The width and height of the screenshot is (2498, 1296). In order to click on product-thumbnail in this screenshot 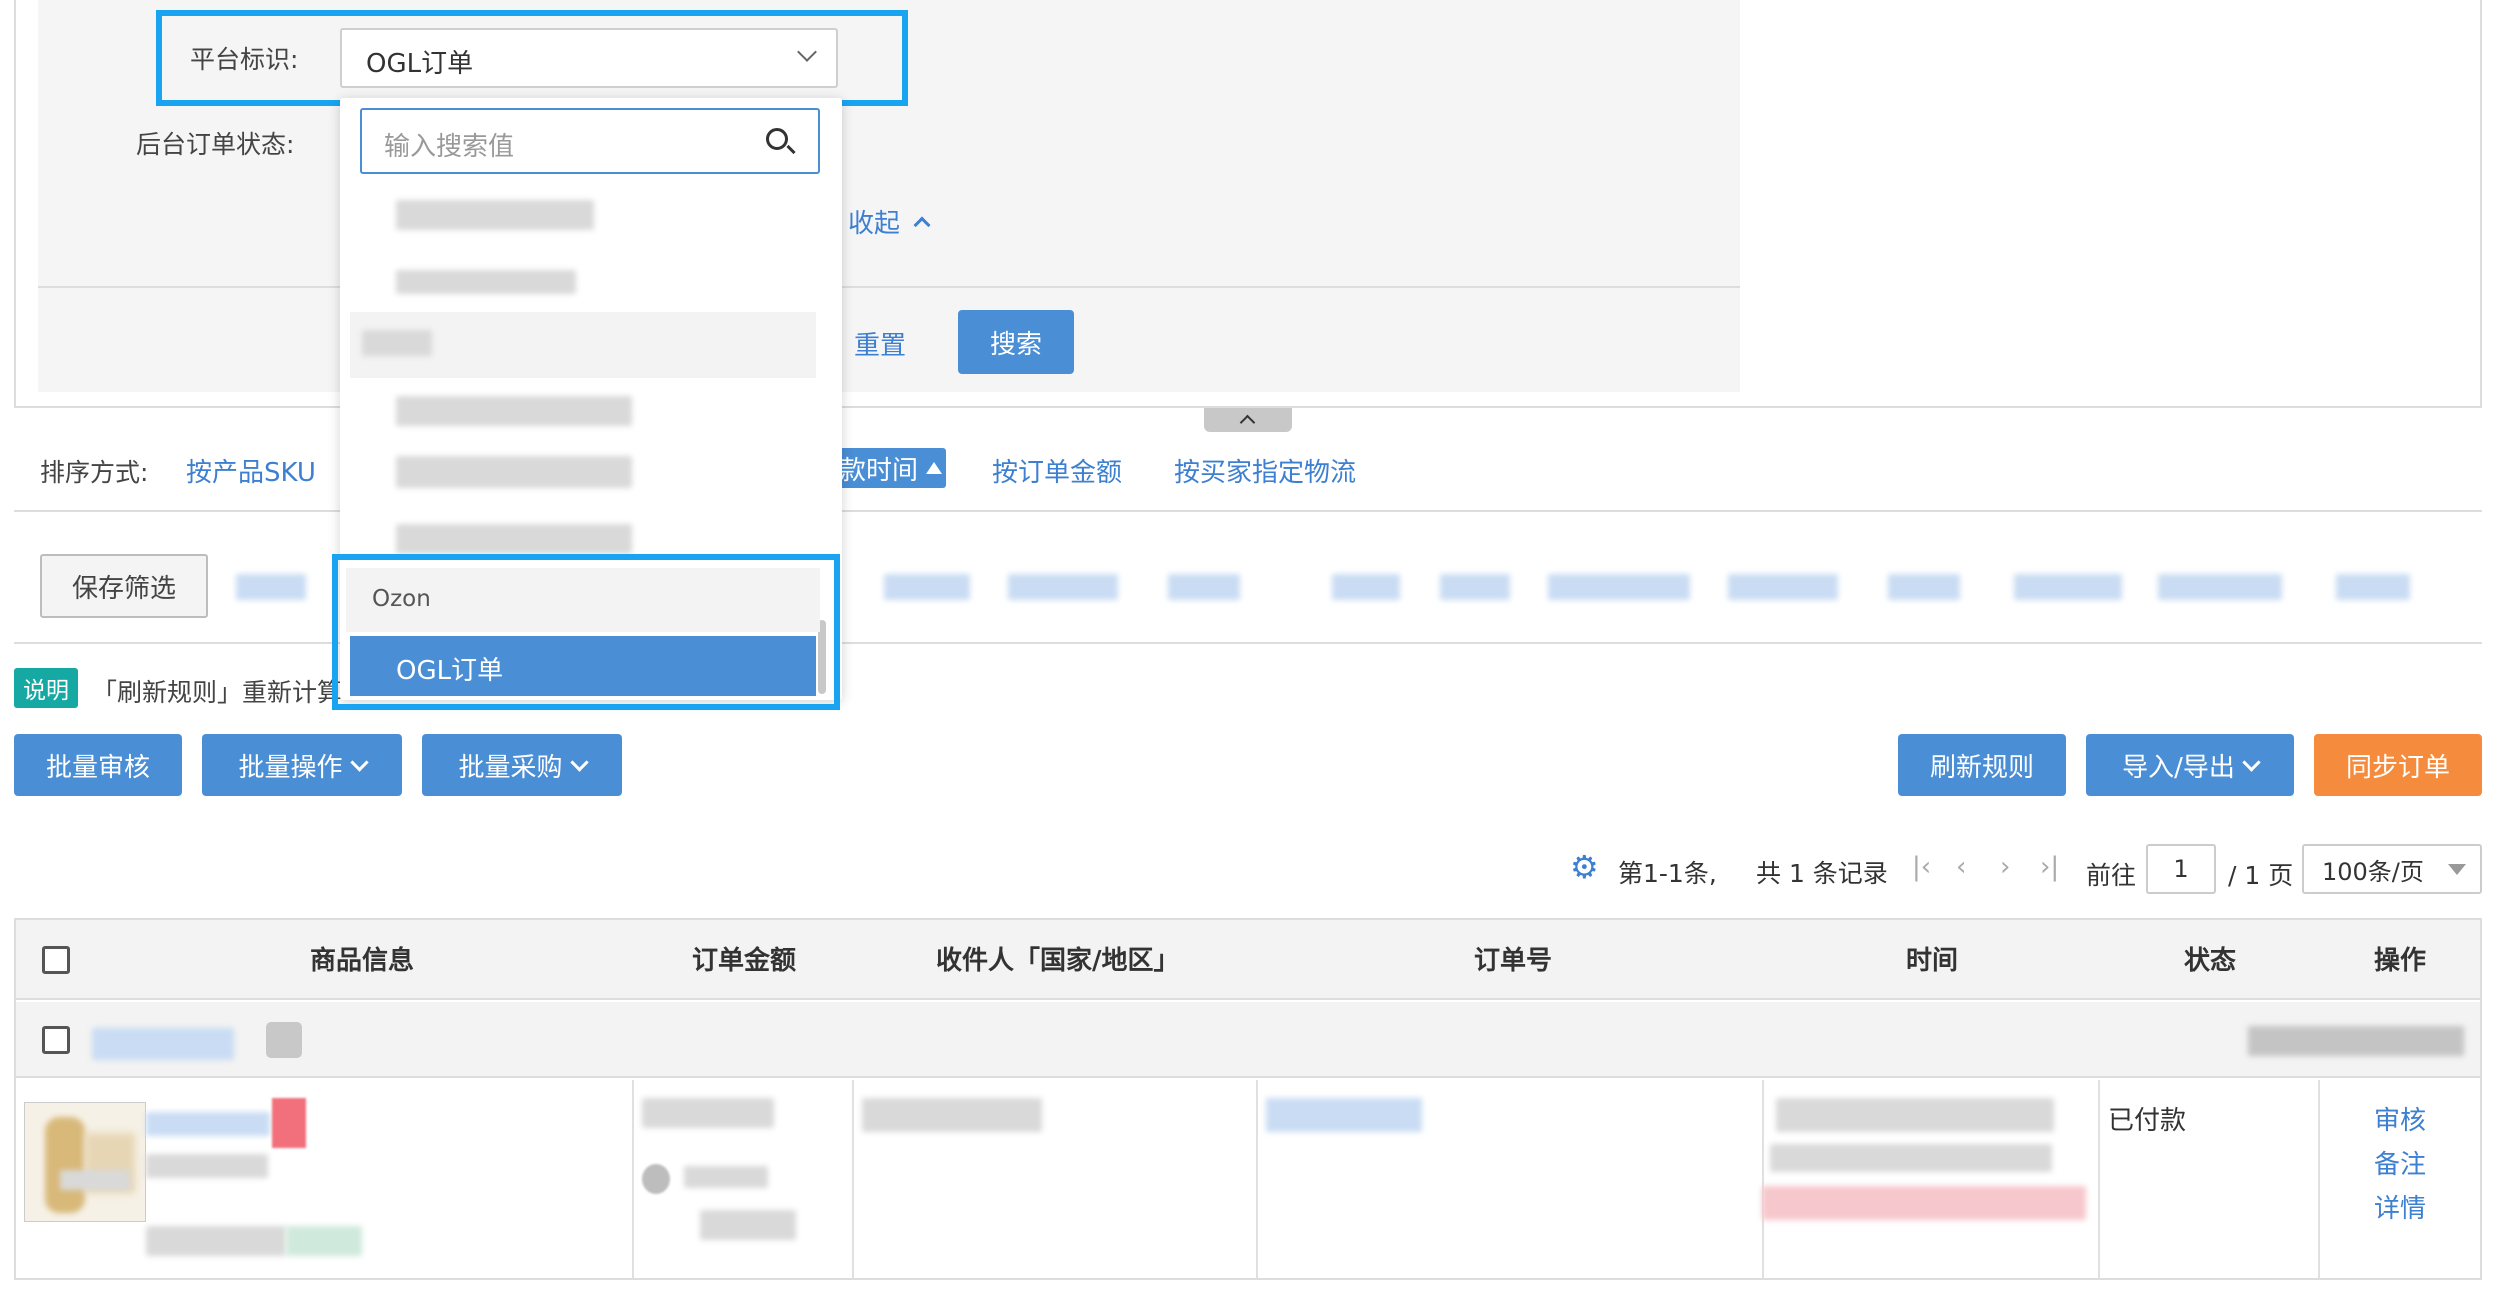, I will do `click(85, 1162)`.